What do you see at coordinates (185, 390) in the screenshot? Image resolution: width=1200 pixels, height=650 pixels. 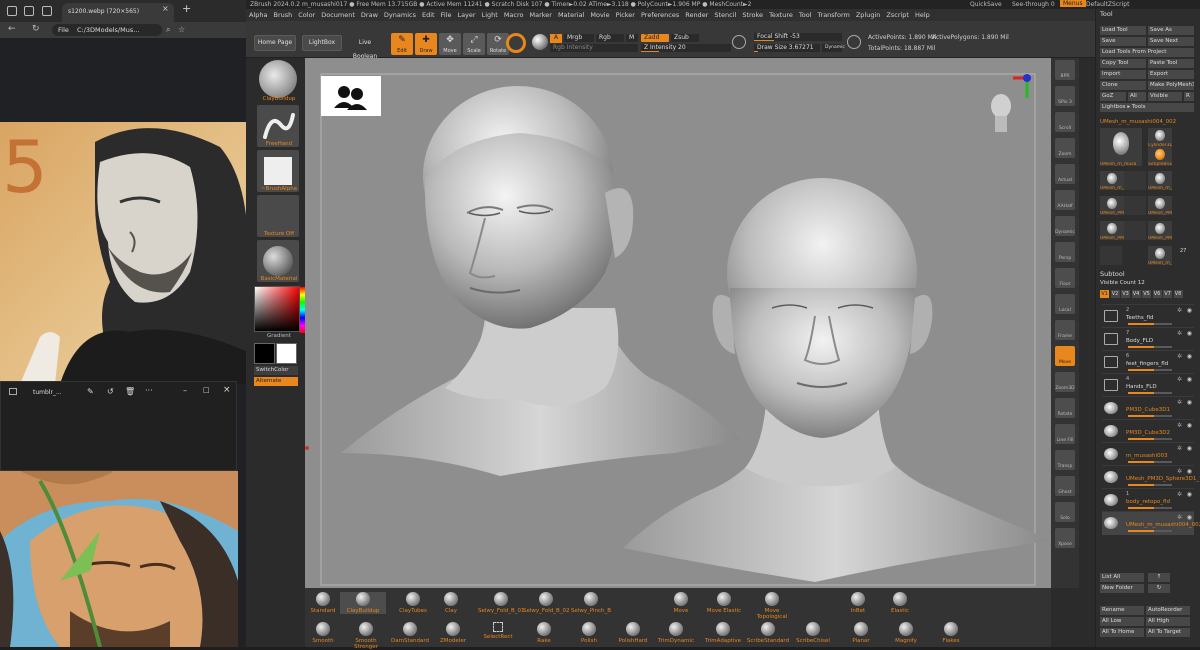 I see `minimize-icon: –` at bounding box center [185, 390].